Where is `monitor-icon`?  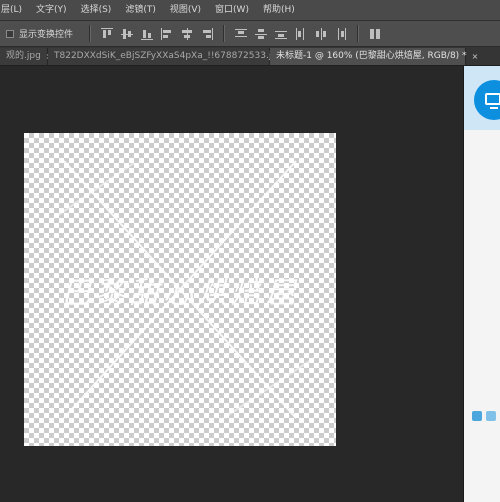
monitor-icon is located at coordinates (492, 99).